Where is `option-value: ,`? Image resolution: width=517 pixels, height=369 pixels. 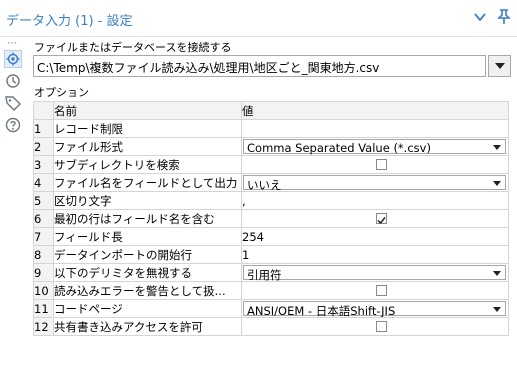
option-value: , is located at coordinates (375, 200).